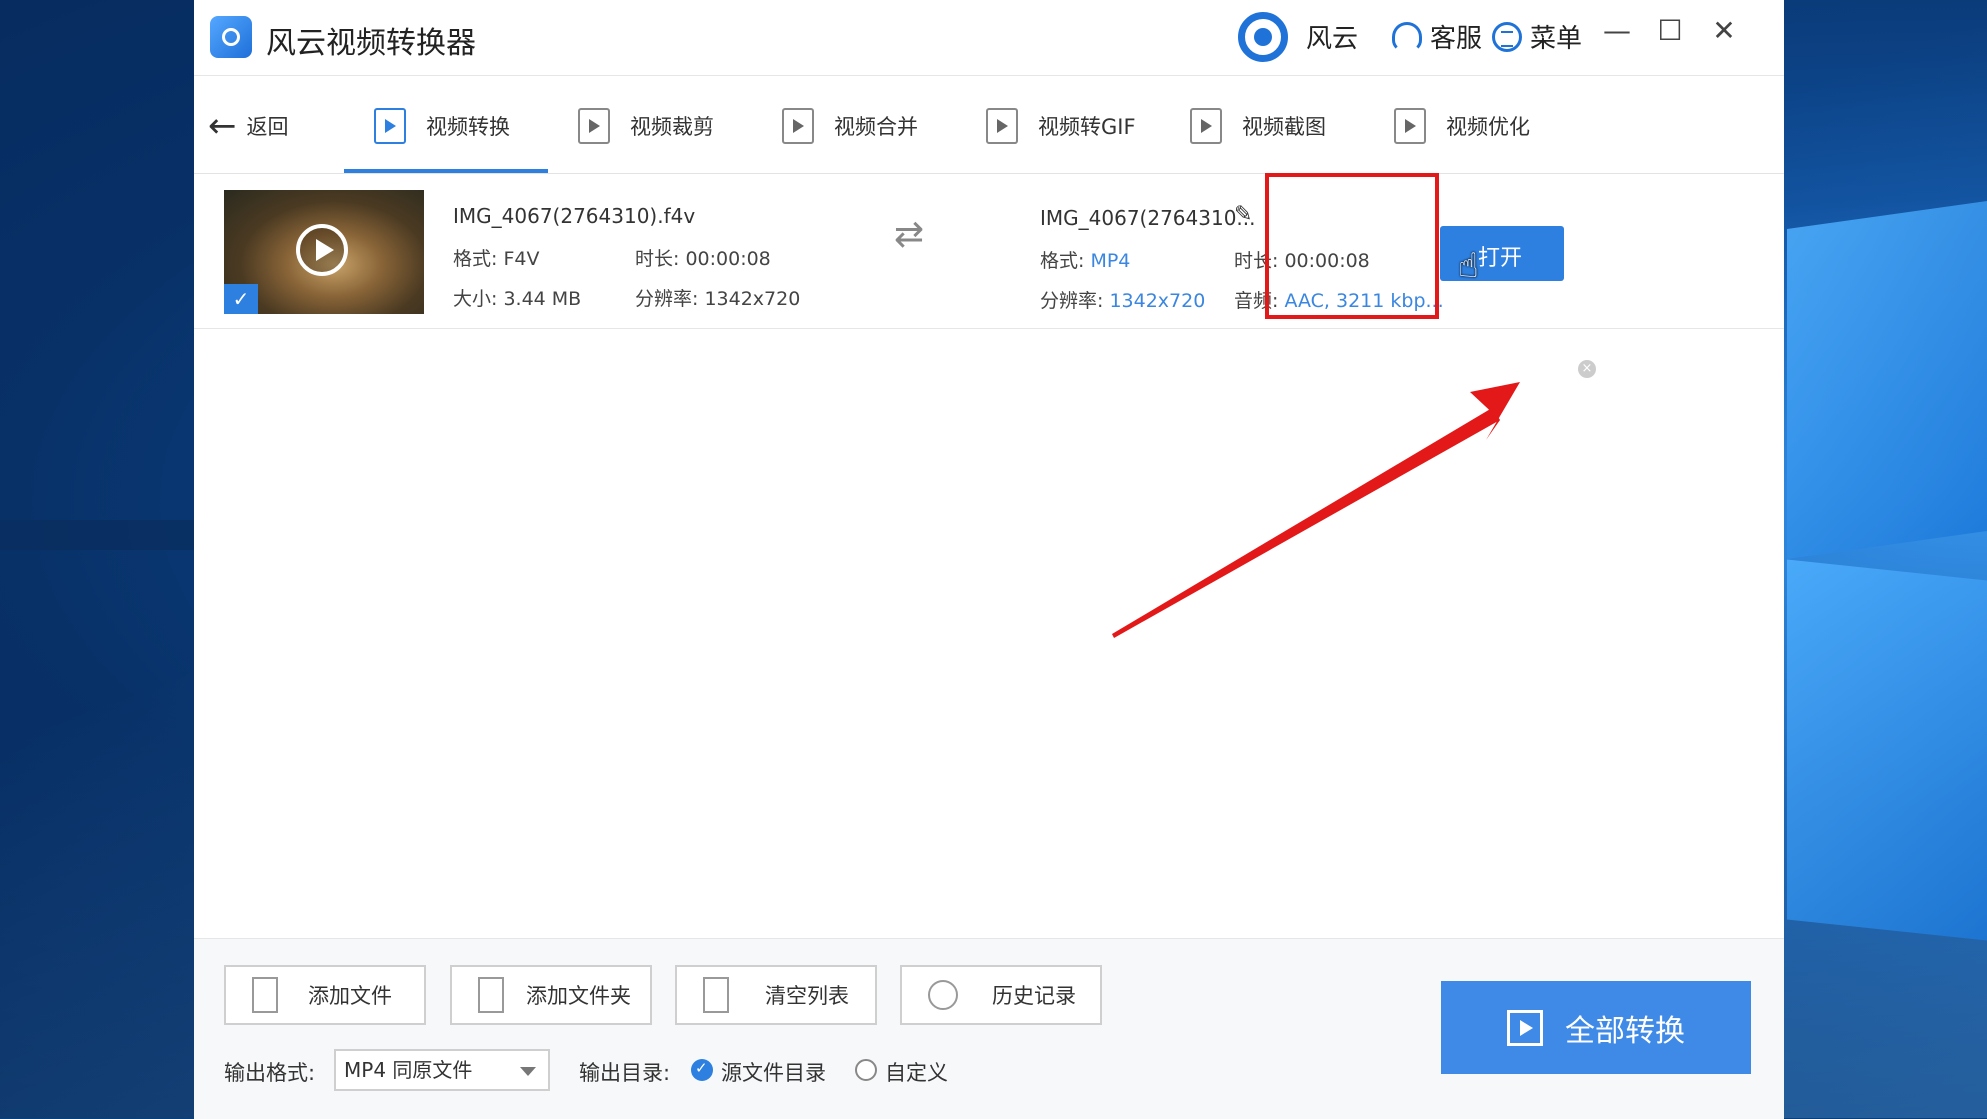  I want to click on source-dir-option-label: 源文件目录, so click(773, 1072).